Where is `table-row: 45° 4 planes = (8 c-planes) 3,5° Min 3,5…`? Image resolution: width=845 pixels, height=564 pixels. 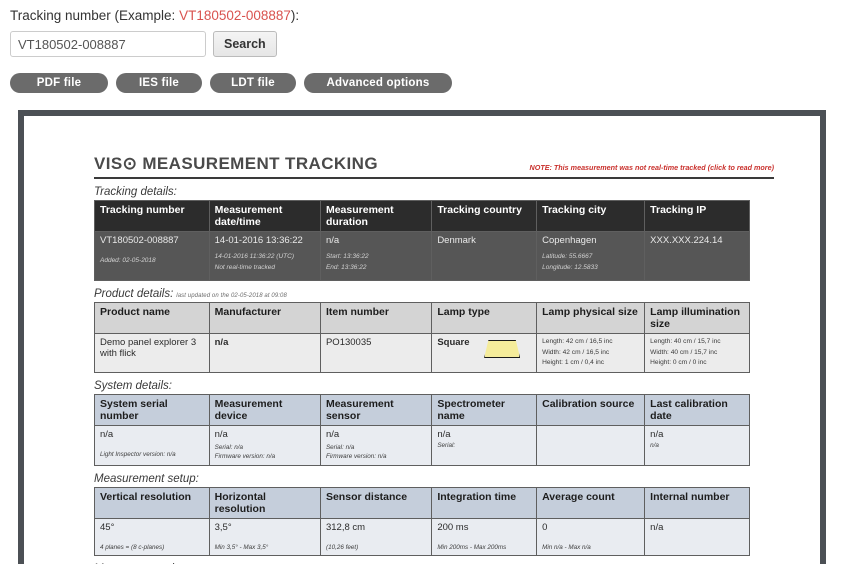
table-row: 45° 4 planes = (8 c-planes) 3,5° Min 3,5… is located at coordinates (422, 537).